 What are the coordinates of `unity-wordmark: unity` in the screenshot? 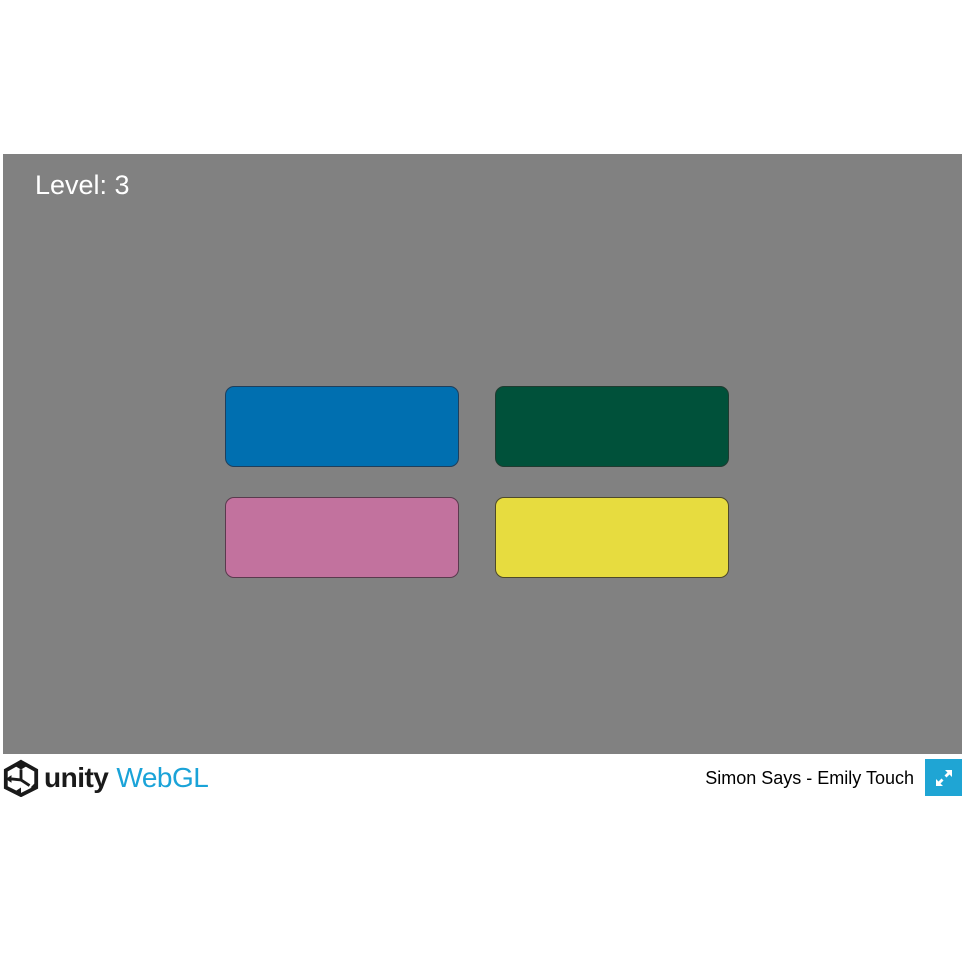 It's located at (76, 777).